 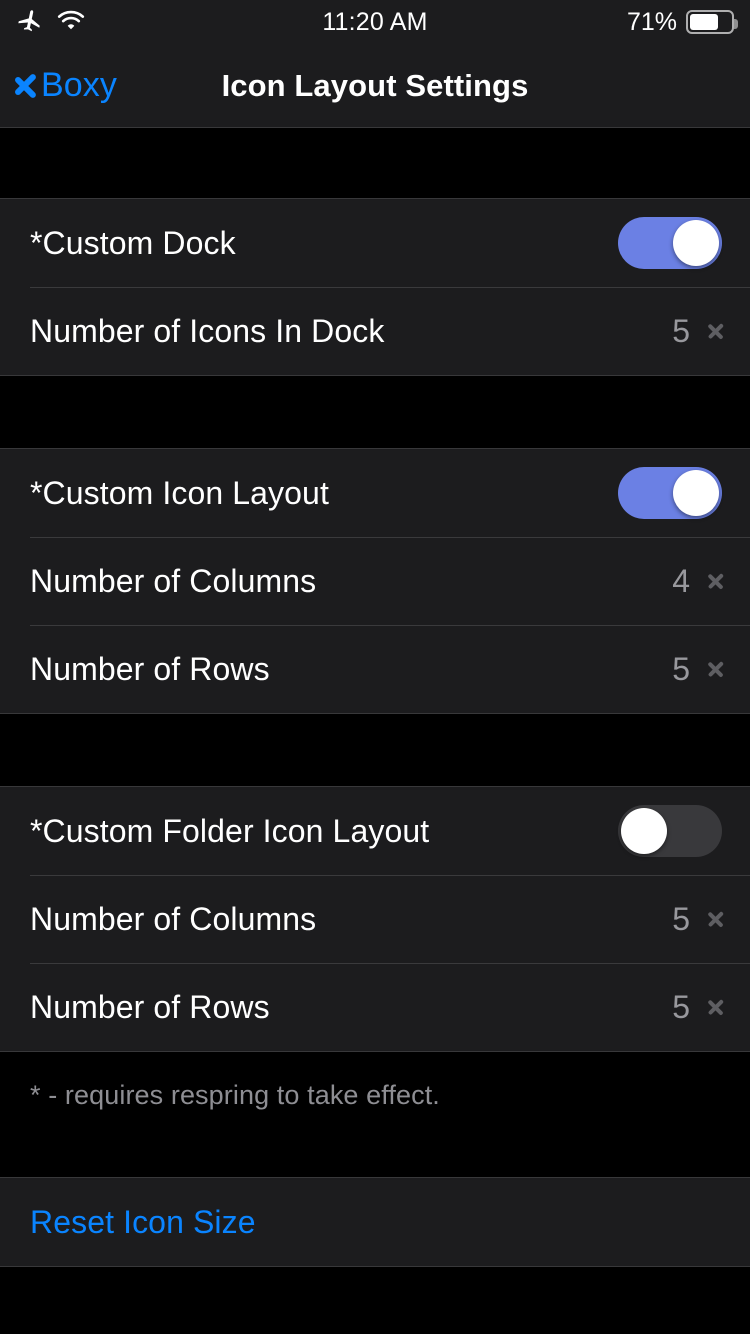 I want to click on section-dock: *Custom Dock Number of Icons In Dock 5, so click(x=375, y=287).